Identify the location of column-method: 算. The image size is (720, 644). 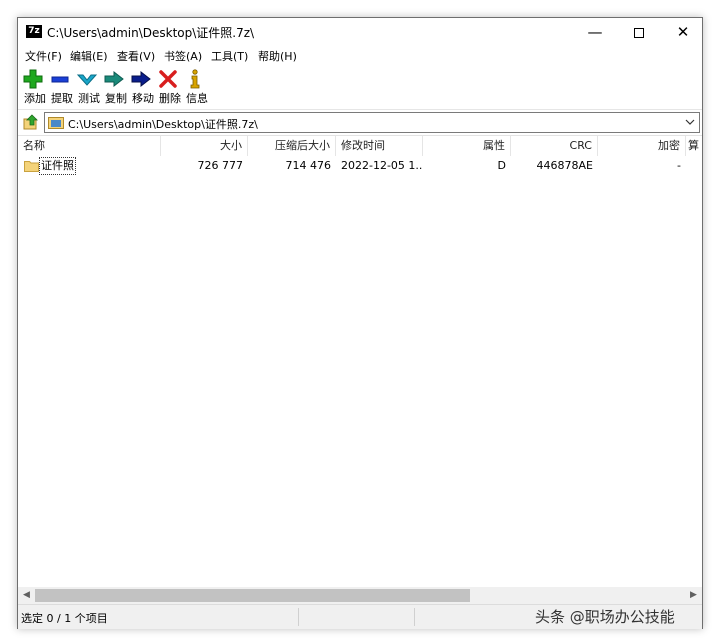
(695, 146).